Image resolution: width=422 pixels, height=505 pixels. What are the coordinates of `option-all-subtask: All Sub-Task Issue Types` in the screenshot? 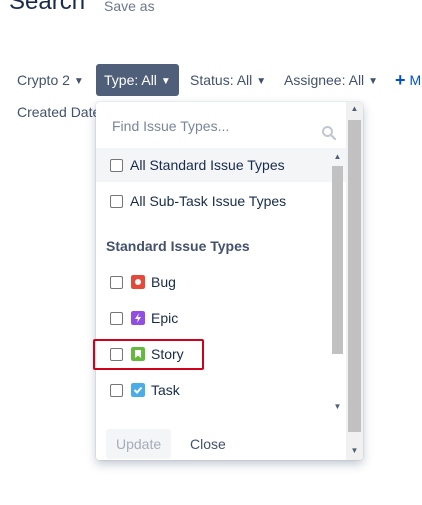 It's located at (221, 201).